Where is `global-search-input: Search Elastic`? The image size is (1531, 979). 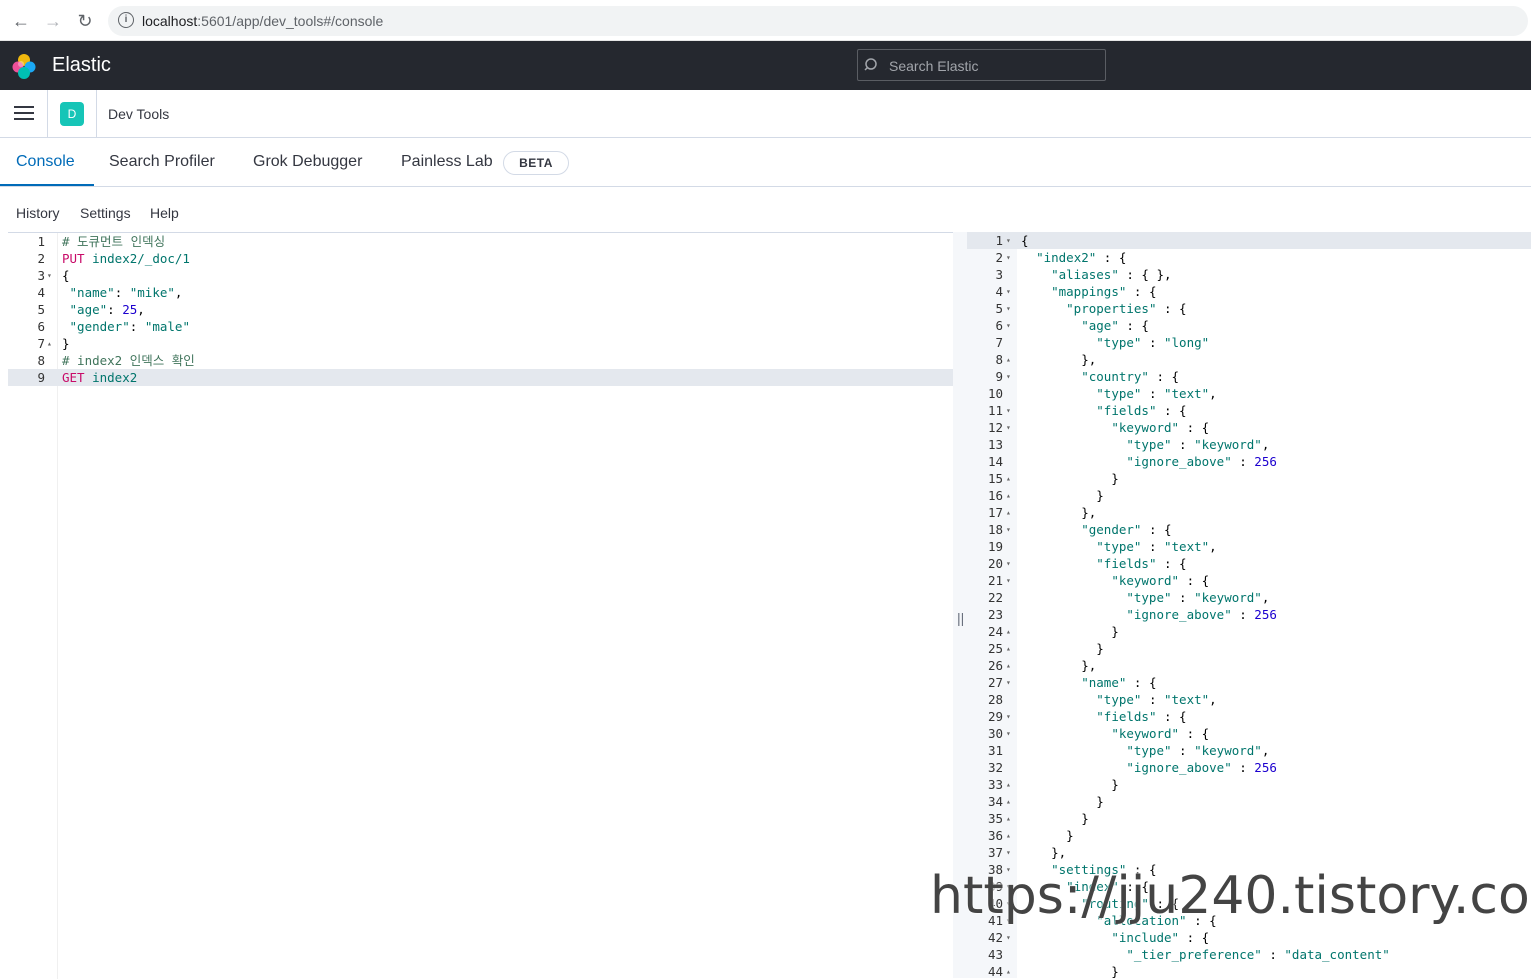 global-search-input: Search Elastic is located at coordinates (981, 65).